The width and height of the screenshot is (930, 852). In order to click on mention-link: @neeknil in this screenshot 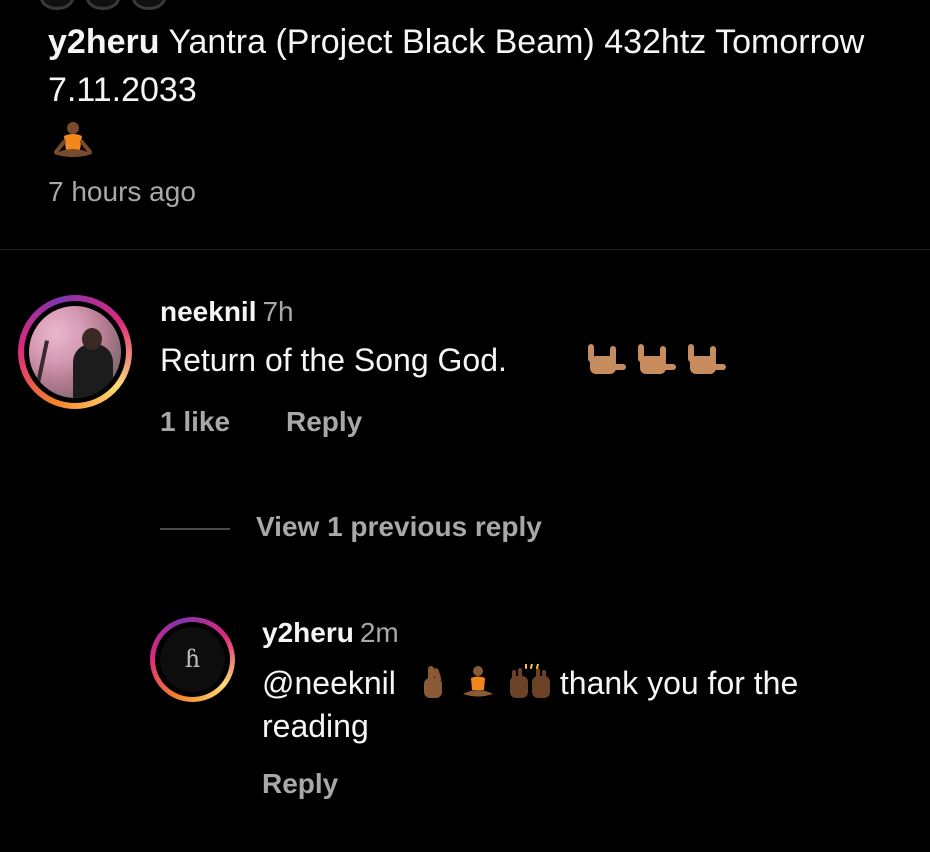, I will do `click(329, 683)`.